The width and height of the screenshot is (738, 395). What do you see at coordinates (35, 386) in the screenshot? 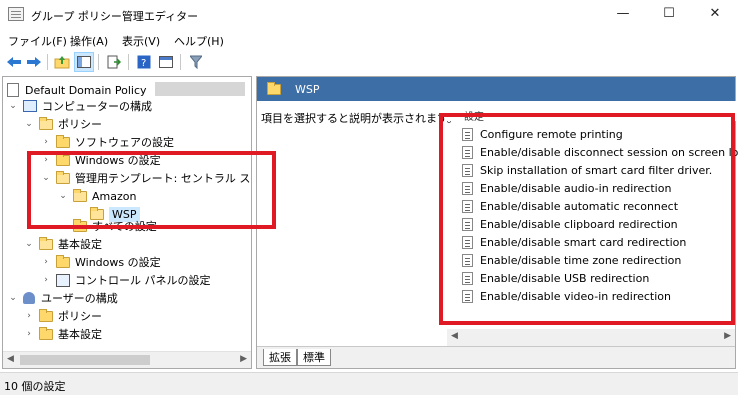
I see `status-text: 10 個の設定` at bounding box center [35, 386].